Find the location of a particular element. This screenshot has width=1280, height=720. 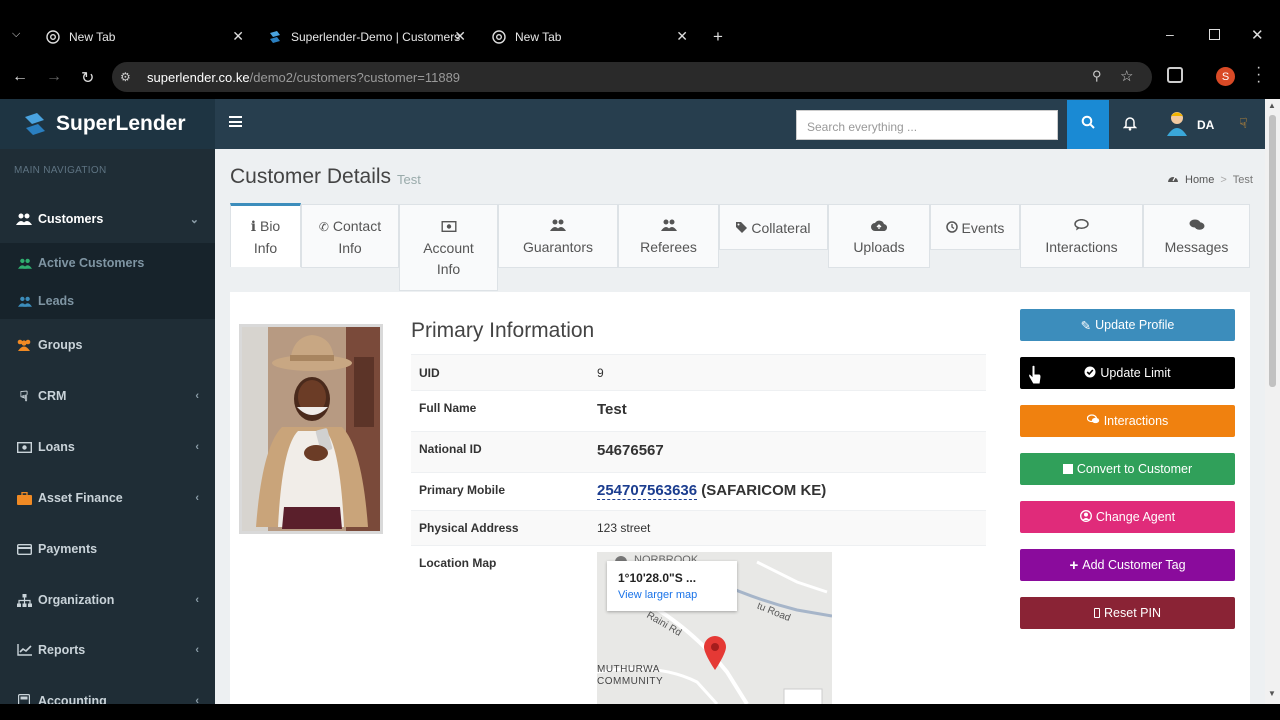

sidebar-item-reports: Reports ‹ is located at coordinates (107, 650).